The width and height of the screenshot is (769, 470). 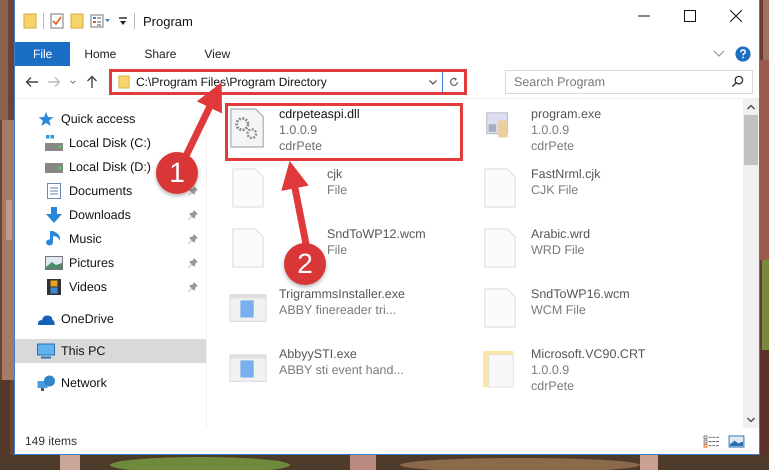 I want to click on minimize-icon, so click(x=644, y=16).